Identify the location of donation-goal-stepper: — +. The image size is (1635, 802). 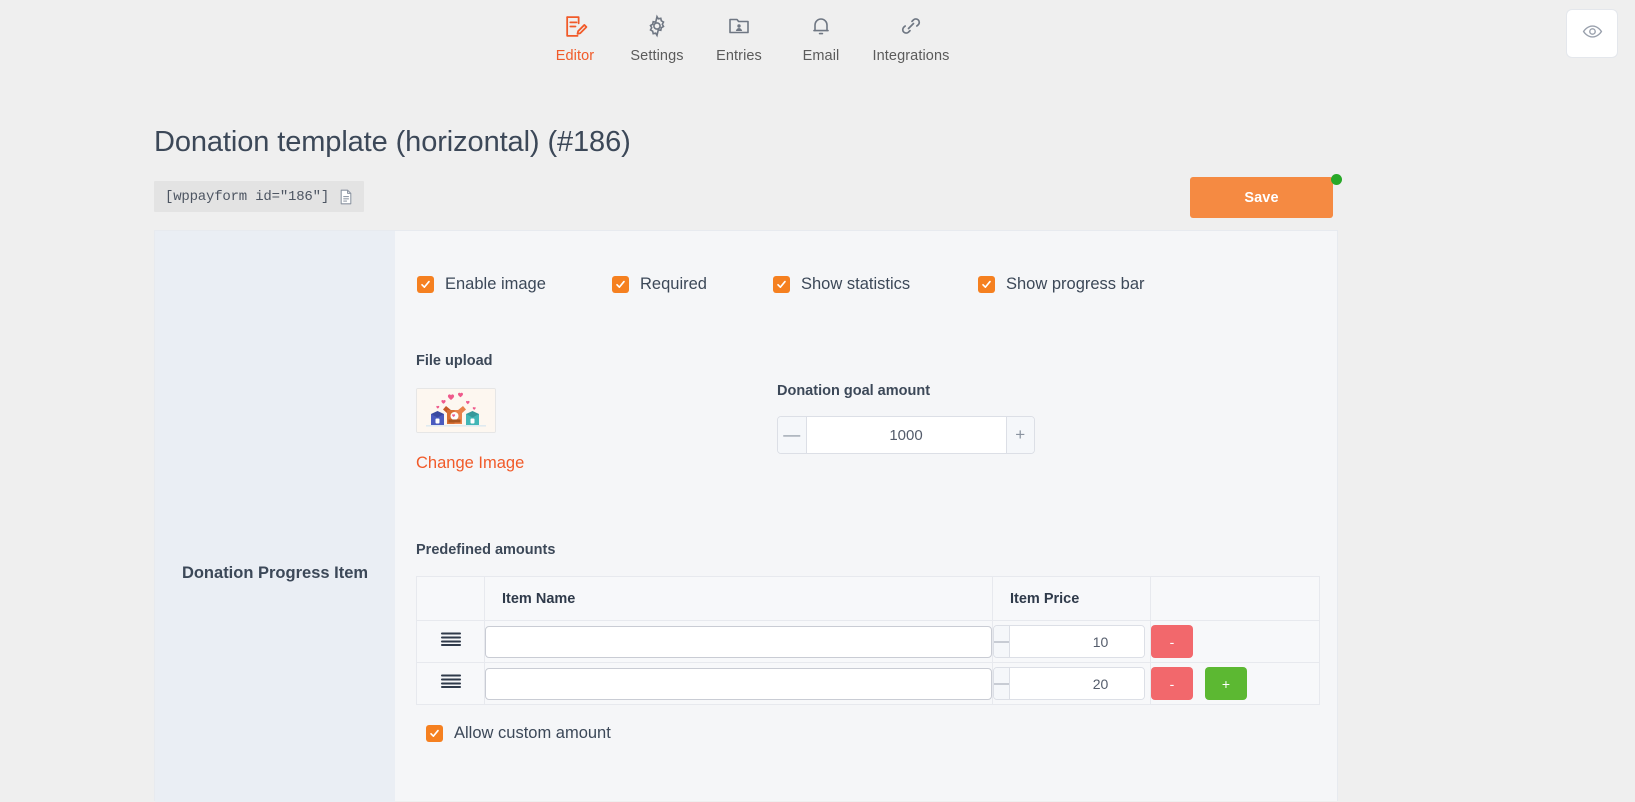
(906, 435).